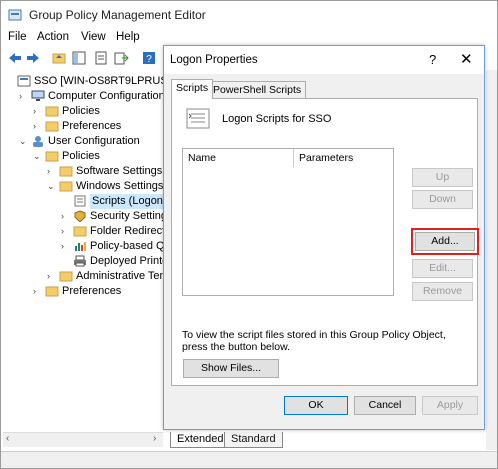 The image size is (498, 469). I want to click on tree-item: ⌄ Policies, so click(98, 156).